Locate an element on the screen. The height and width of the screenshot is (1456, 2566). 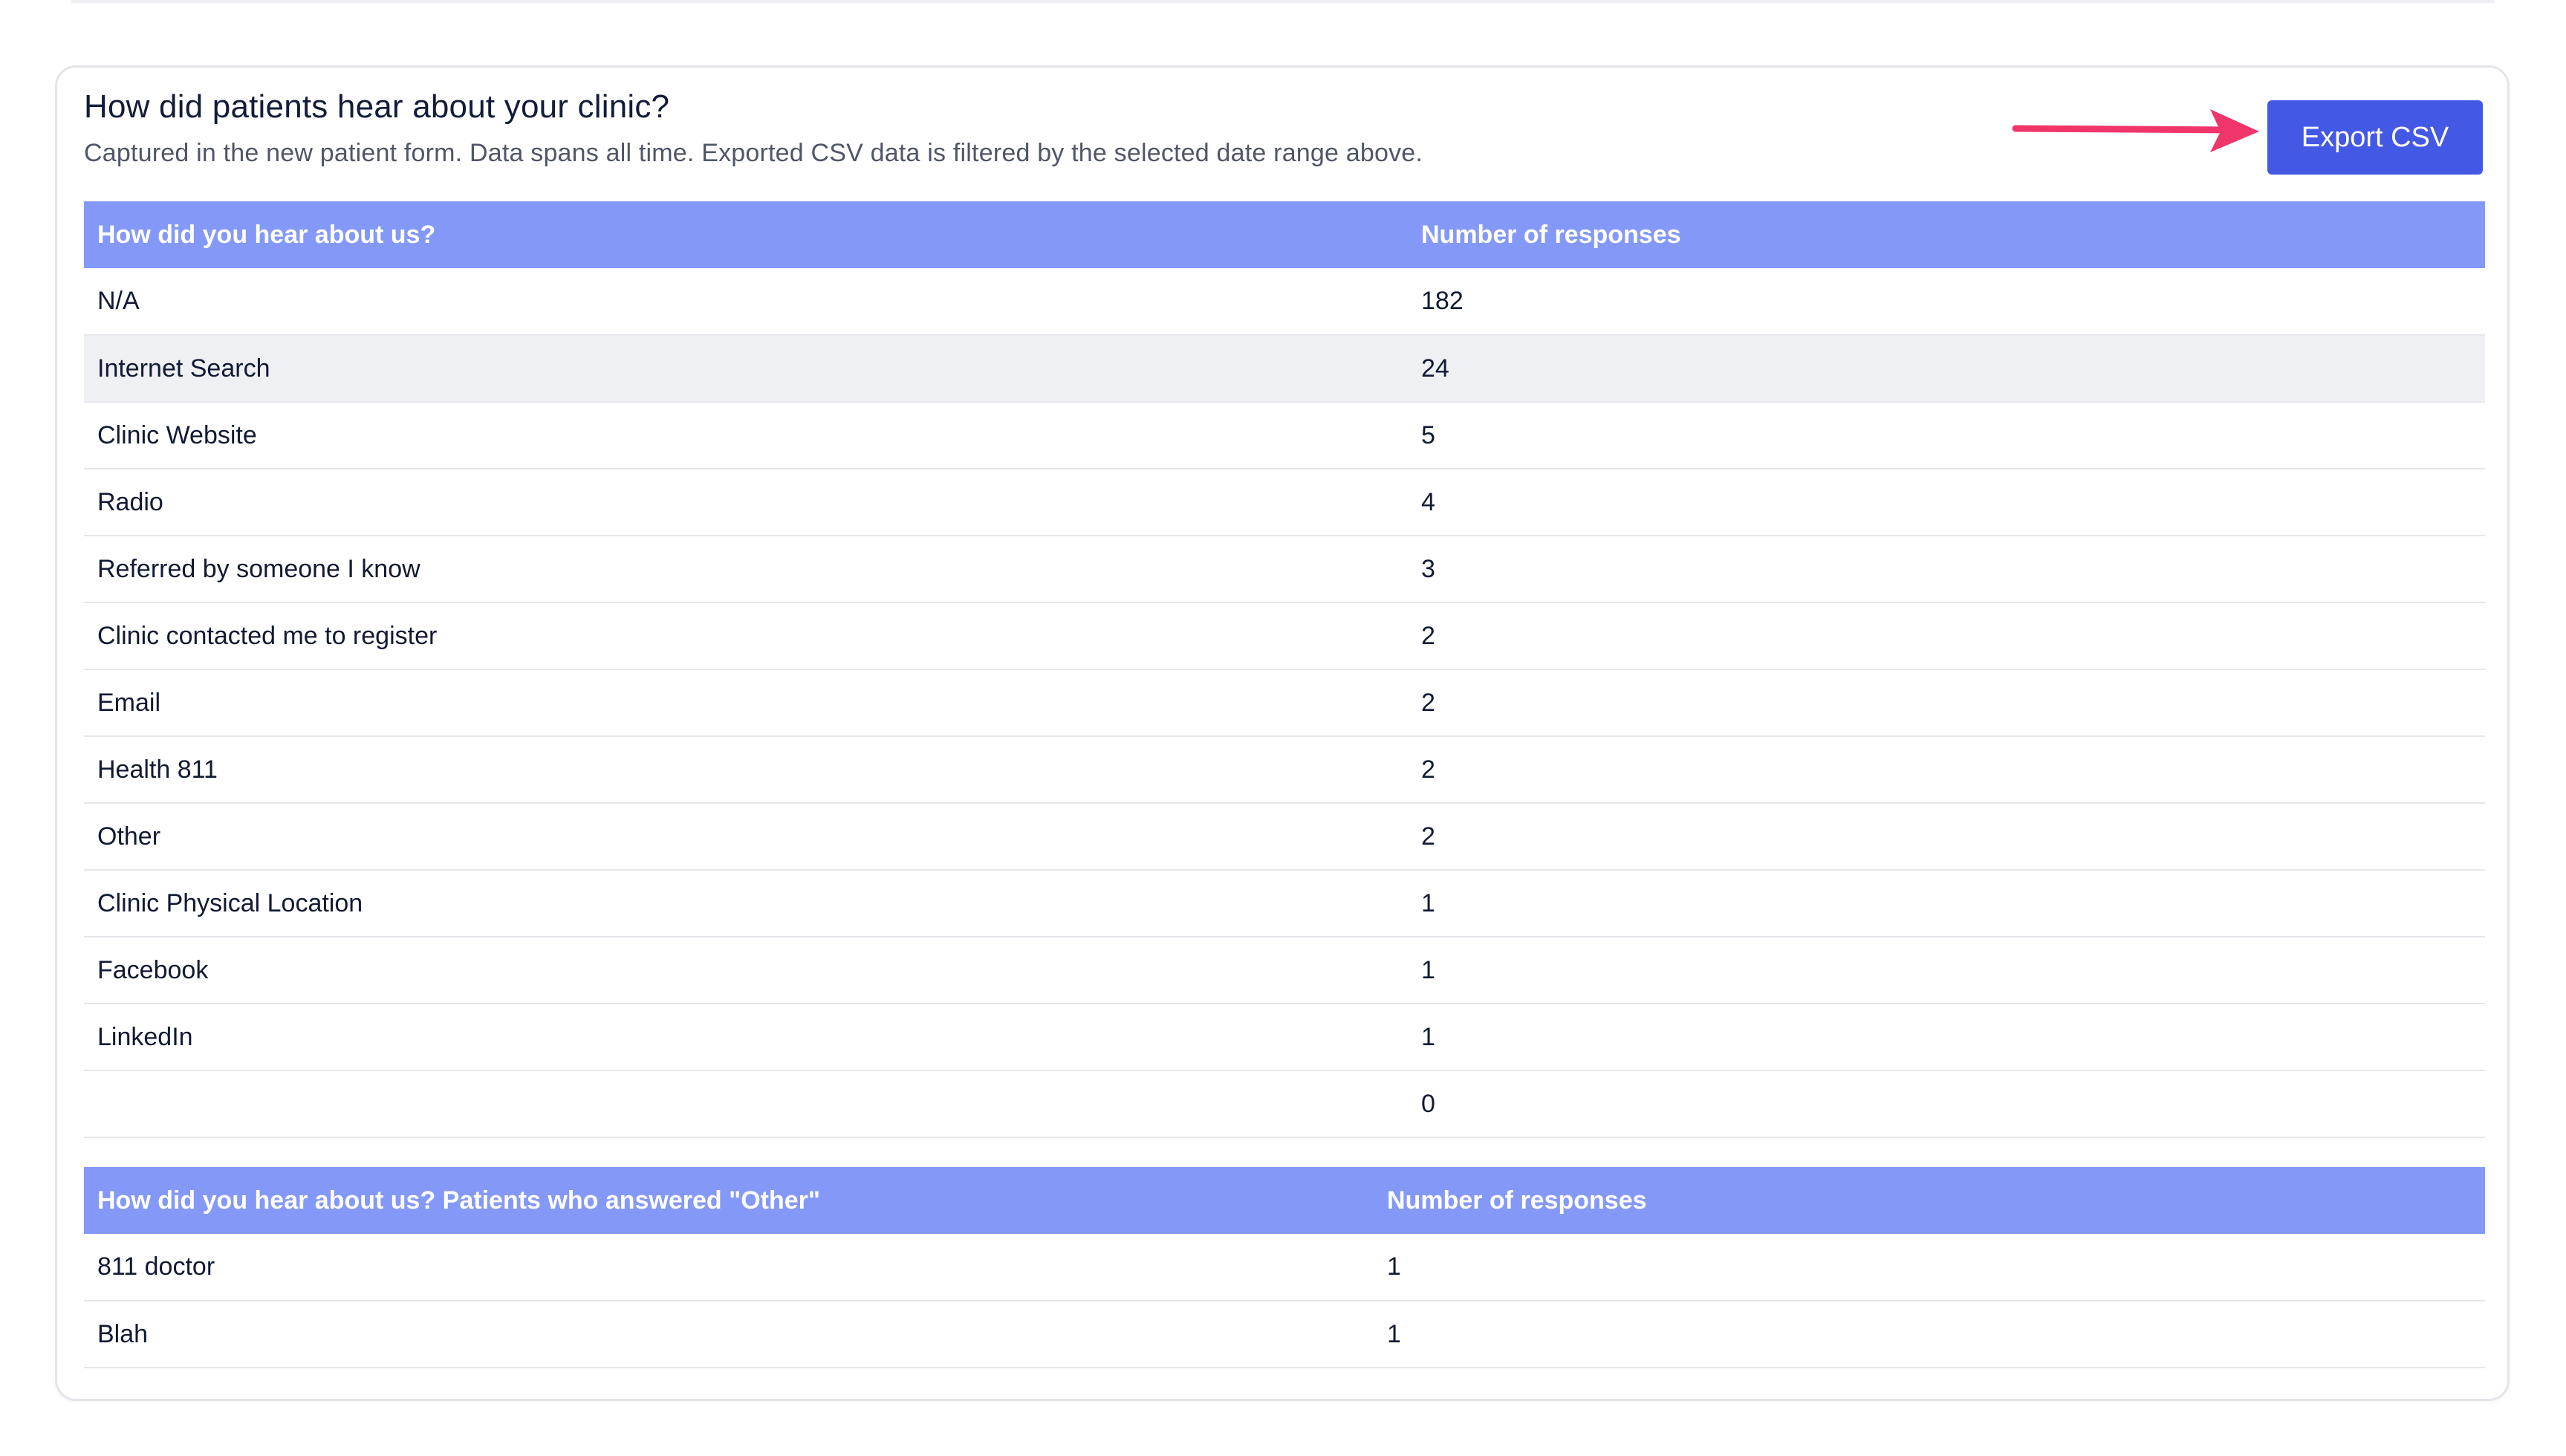
column-header-source: How did you hear about us? is located at coordinates (266, 235).